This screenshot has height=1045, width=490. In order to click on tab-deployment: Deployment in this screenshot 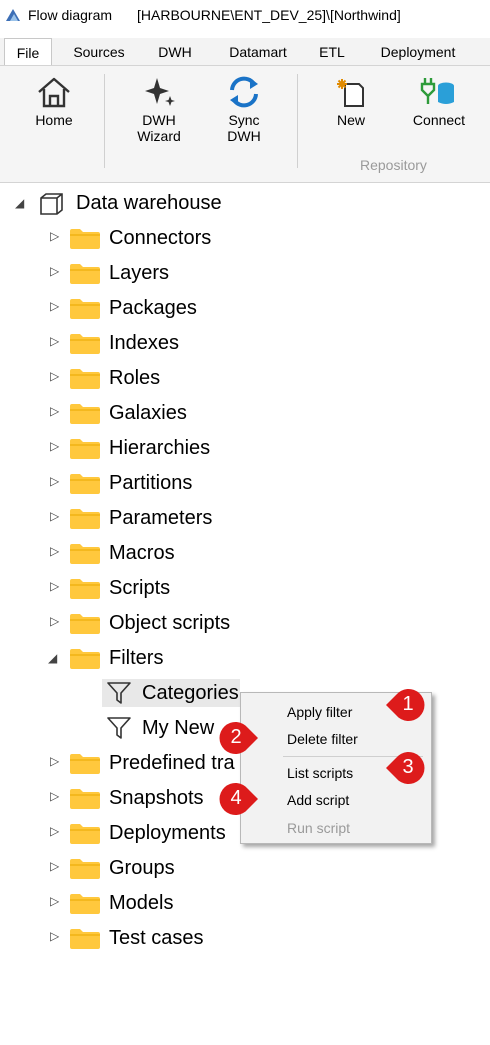, I will do `click(418, 52)`.